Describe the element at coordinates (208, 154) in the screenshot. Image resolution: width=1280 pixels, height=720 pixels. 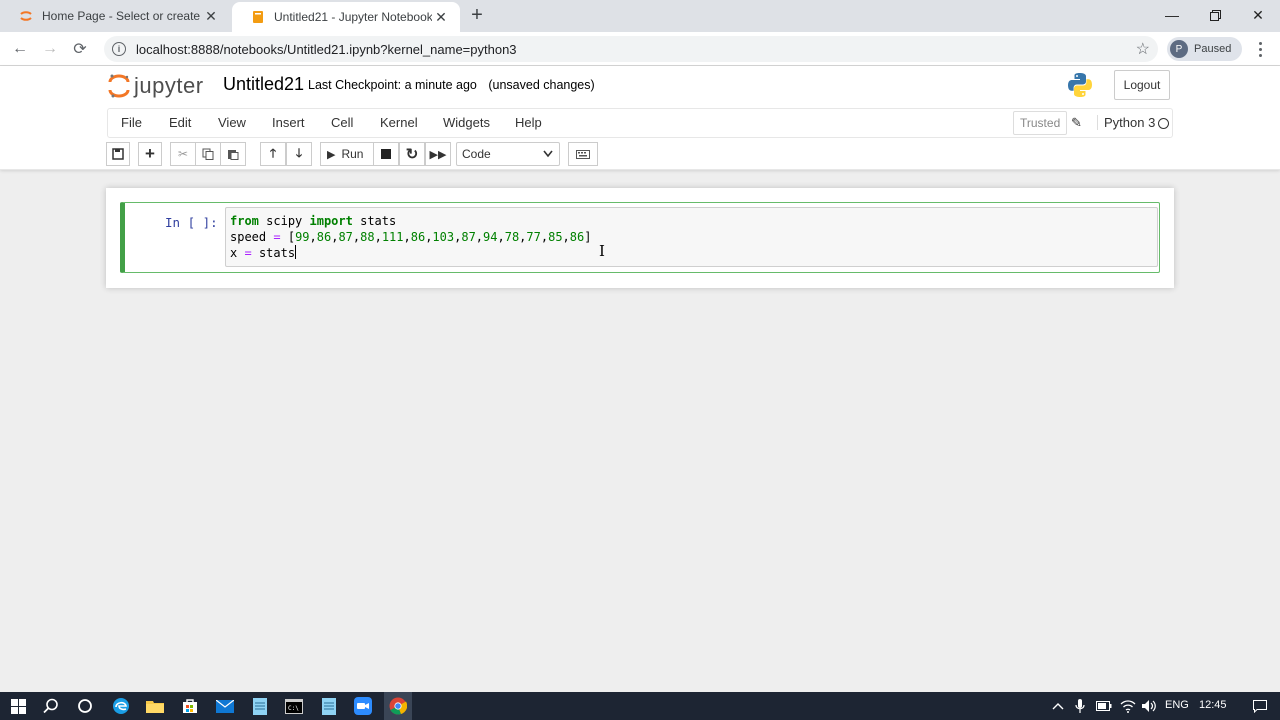
I see `copy-button` at that location.